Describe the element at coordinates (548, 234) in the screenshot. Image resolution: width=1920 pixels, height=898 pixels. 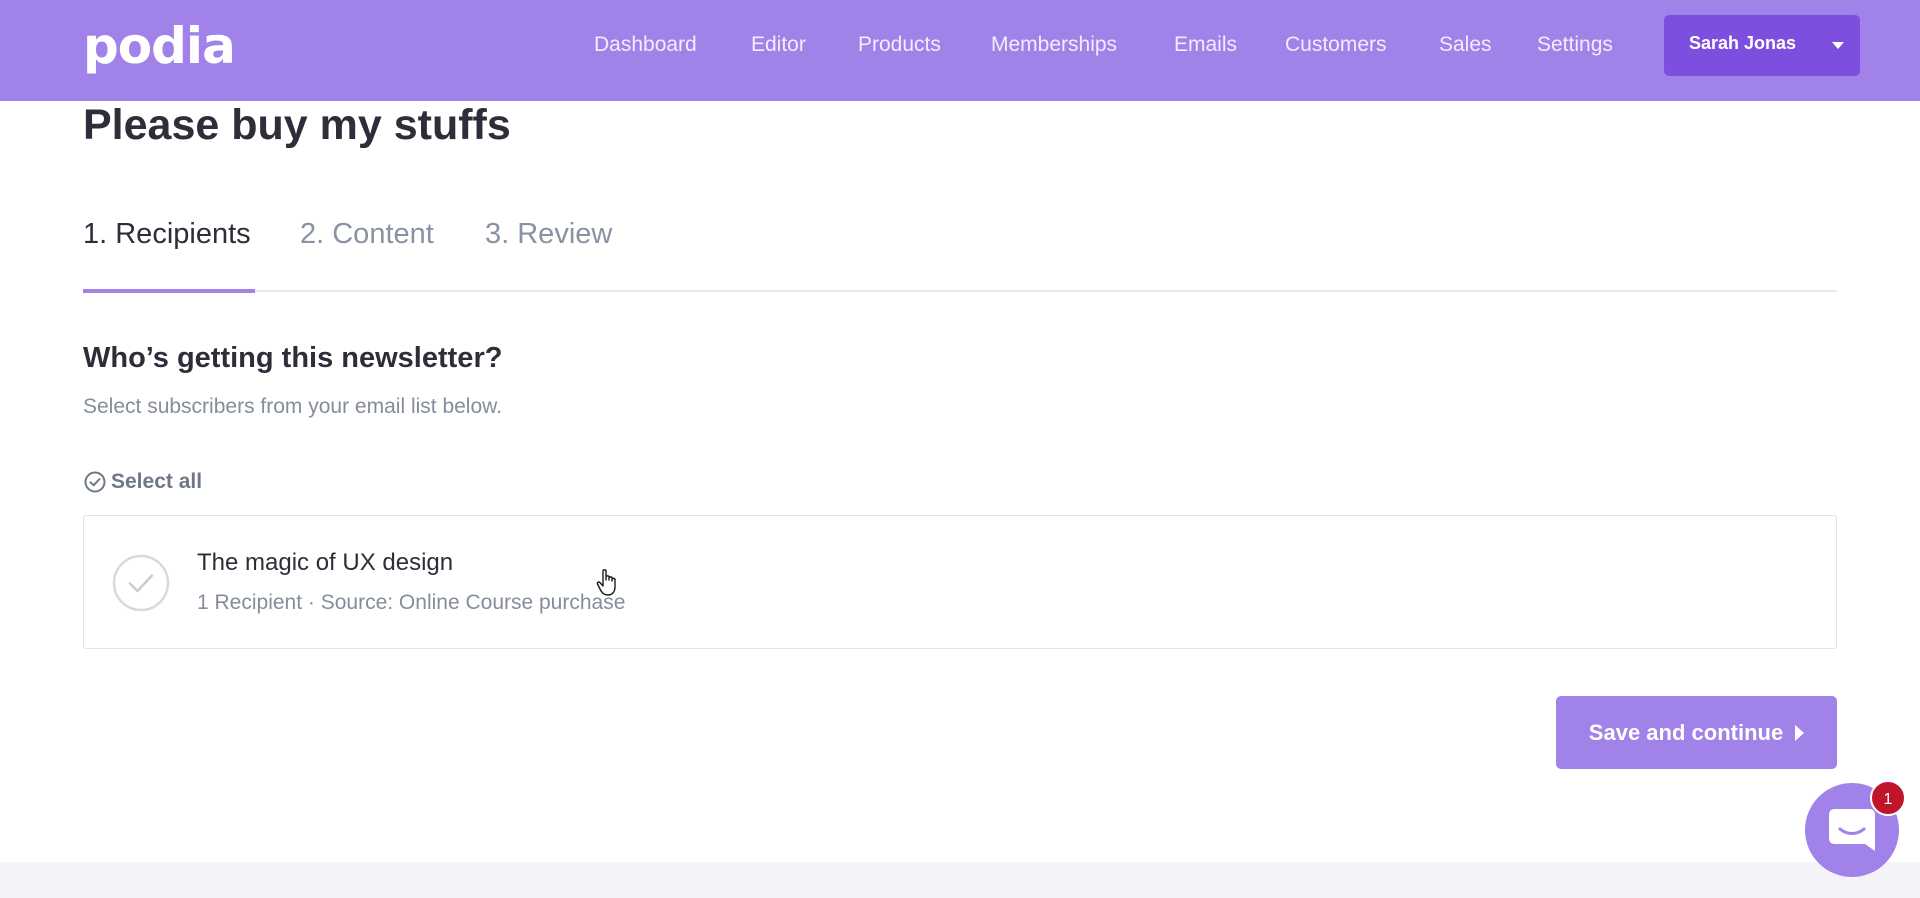
I see `tab-review: 3. Review` at that location.